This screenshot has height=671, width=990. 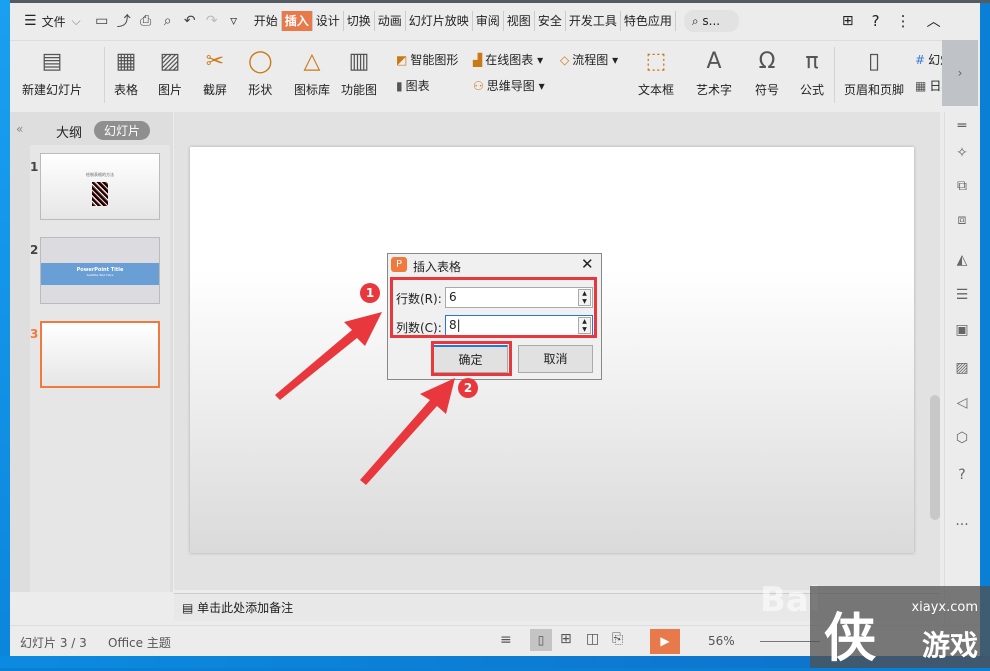 I want to click on watermark-site: xiayx.com, so click(x=944, y=607).